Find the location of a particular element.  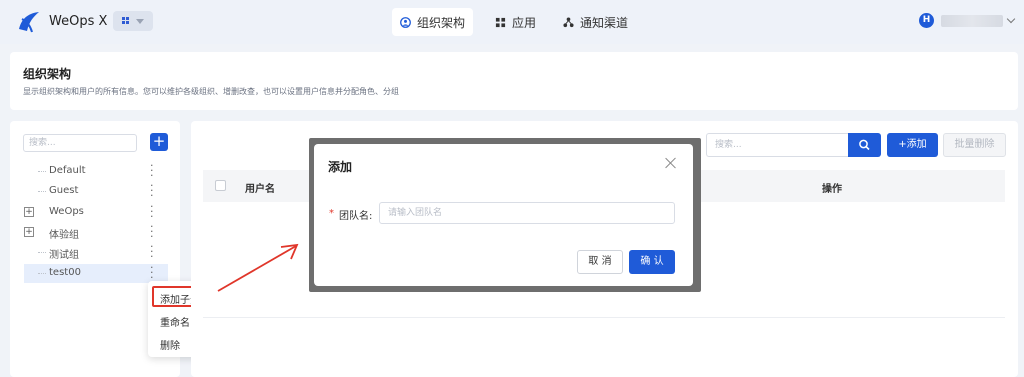

tree-add-button: + is located at coordinates (159, 142).